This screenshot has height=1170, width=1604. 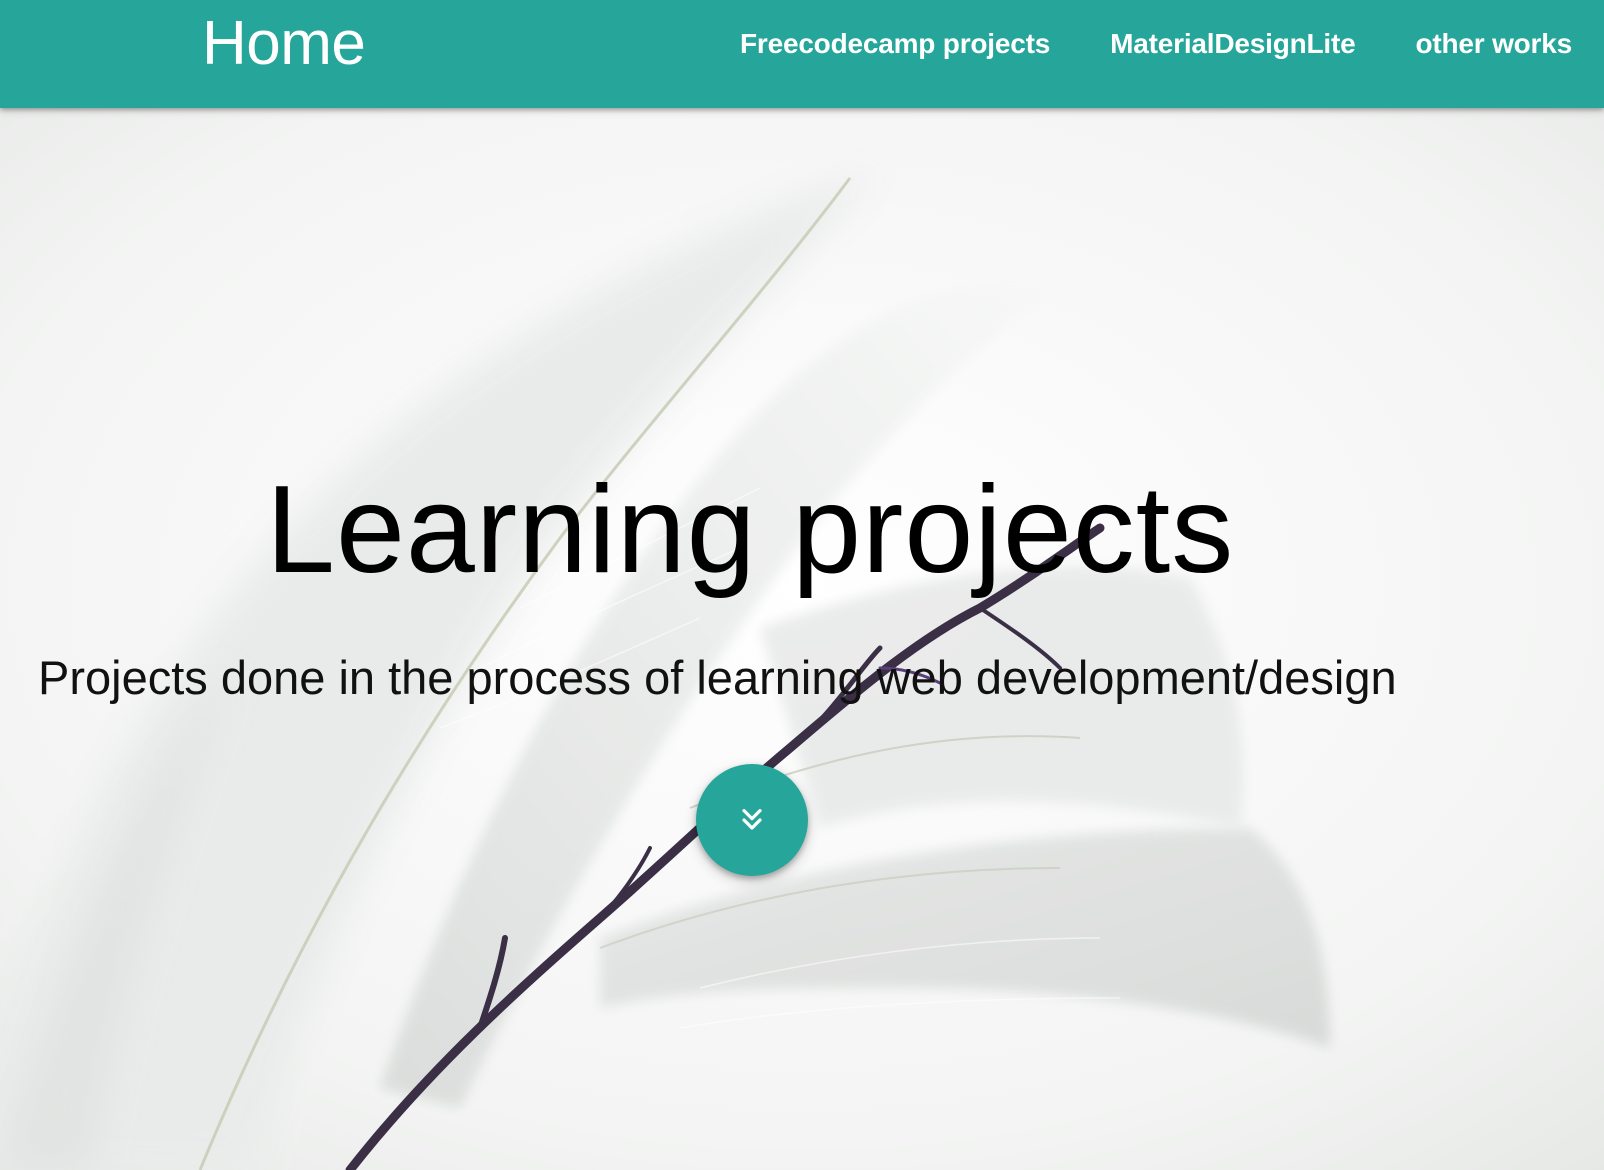 What do you see at coordinates (284, 44) in the screenshot?
I see `home-link: Home` at bounding box center [284, 44].